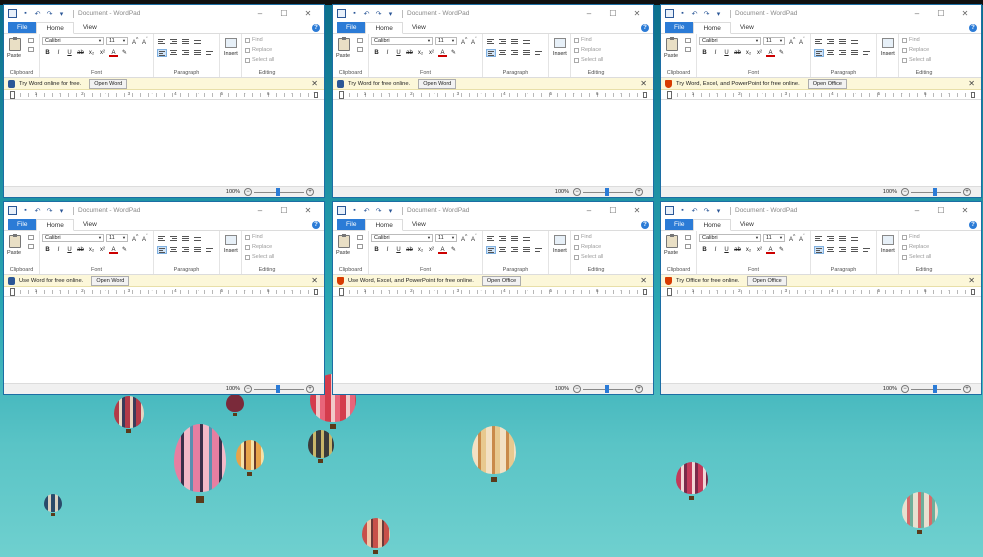  What do you see at coordinates (827, 83) in the screenshot?
I see `open-app-button: Open Office` at bounding box center [827, 83].